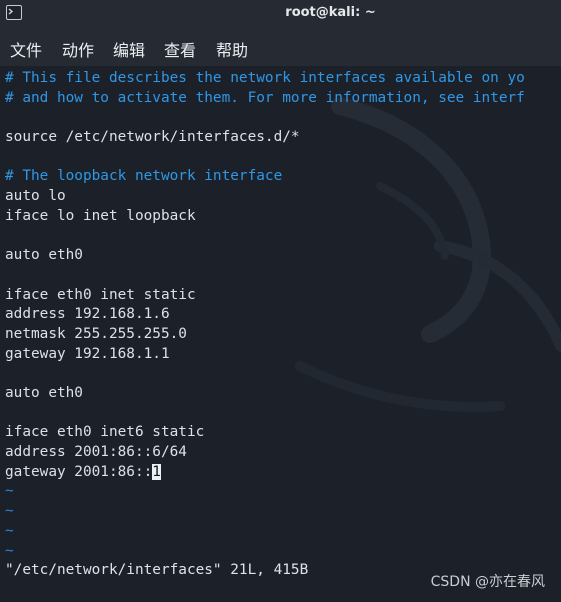  What do you see at coordinates (87, 314) in the screenshot?
I see `code-line-text: address 192.168.1.6` at bounding box center [87, 314].